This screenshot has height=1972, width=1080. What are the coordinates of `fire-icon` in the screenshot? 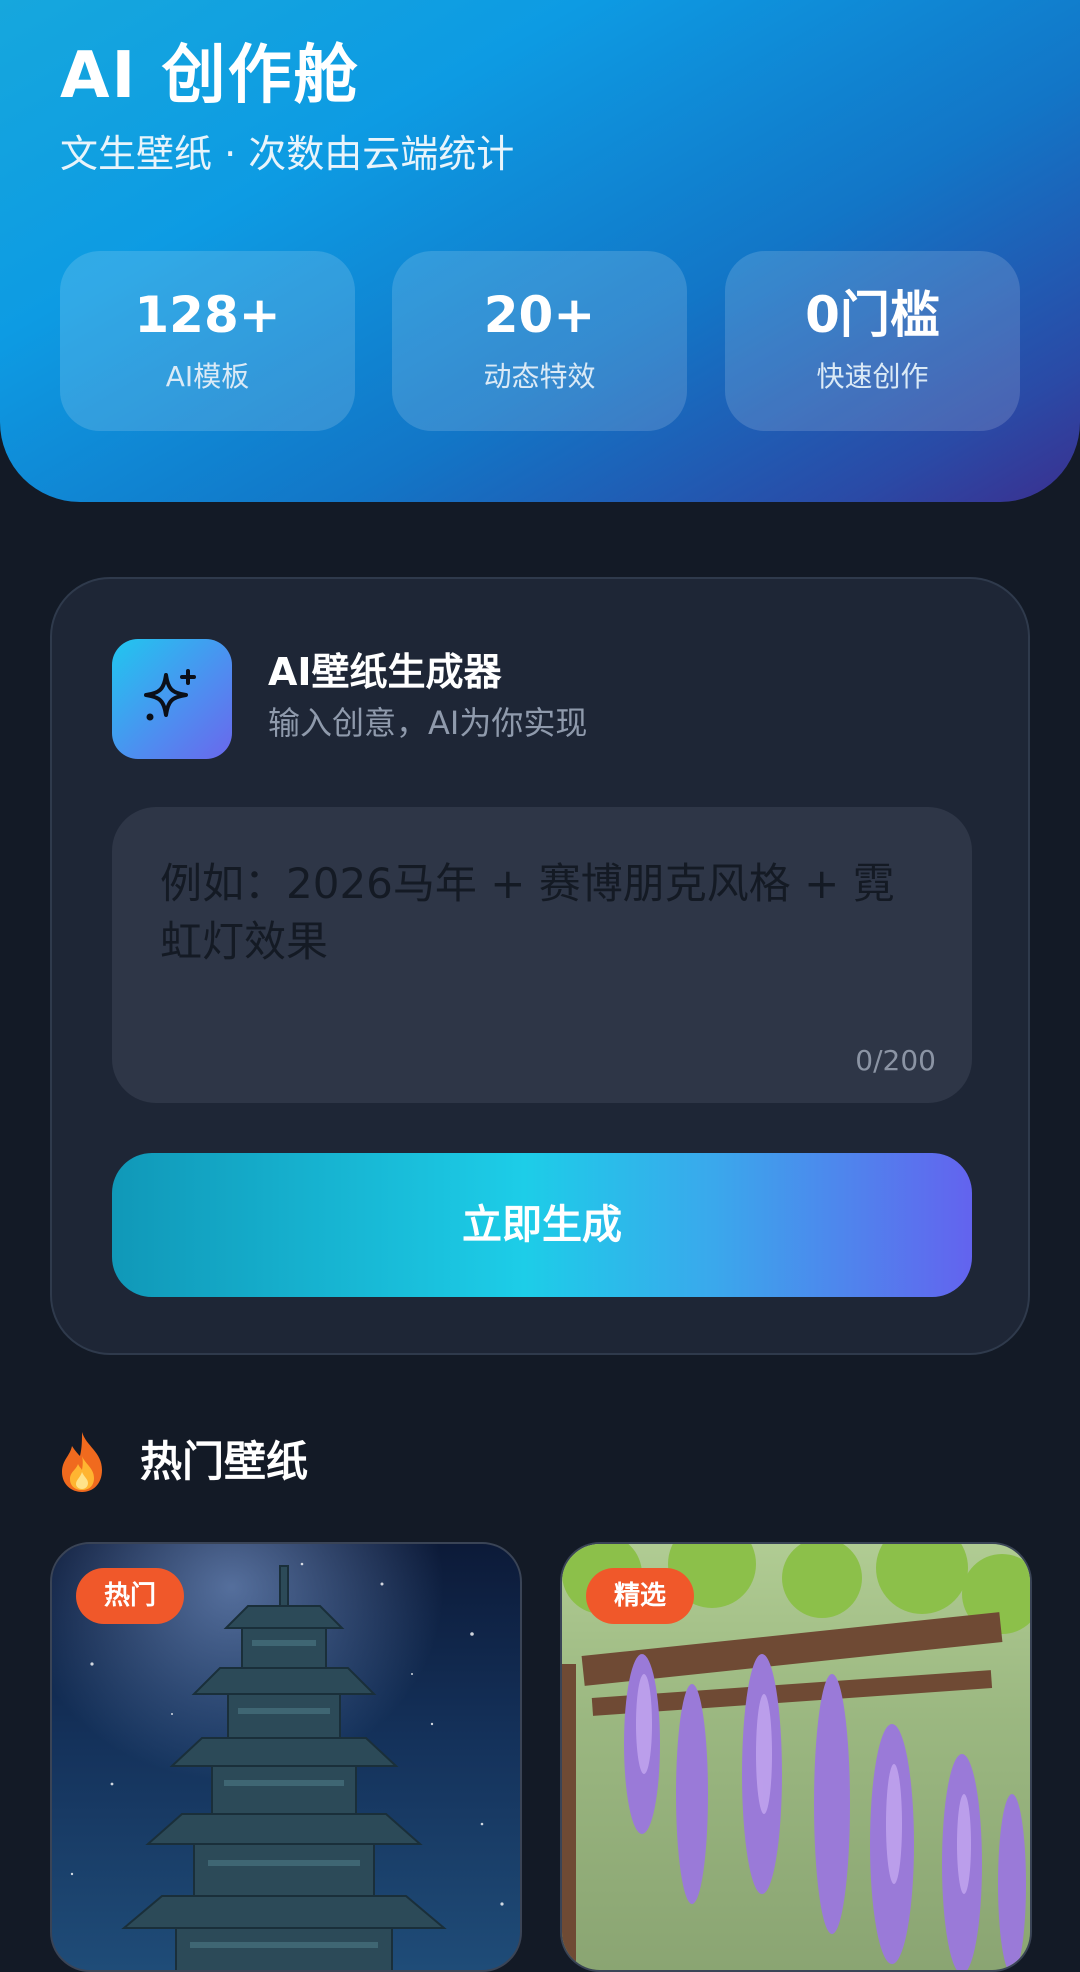 It's located at (82, 1462).